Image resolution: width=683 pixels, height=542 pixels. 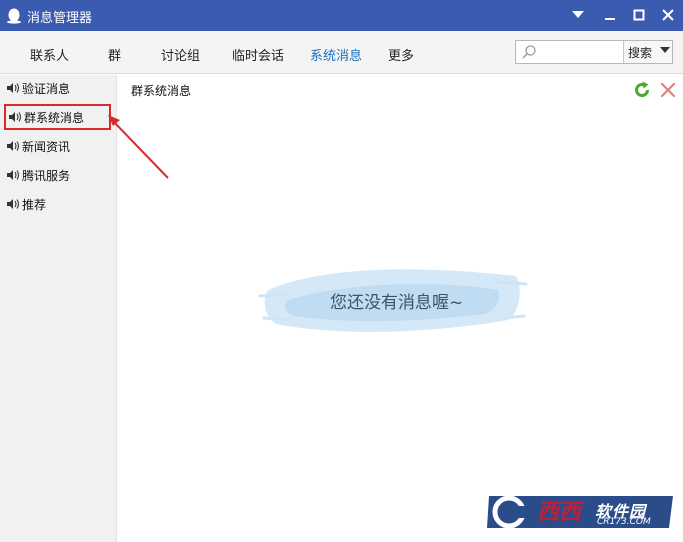 I want to click on watermark: 西西 软件园 CR173.COM, so click(x=580, y=511).